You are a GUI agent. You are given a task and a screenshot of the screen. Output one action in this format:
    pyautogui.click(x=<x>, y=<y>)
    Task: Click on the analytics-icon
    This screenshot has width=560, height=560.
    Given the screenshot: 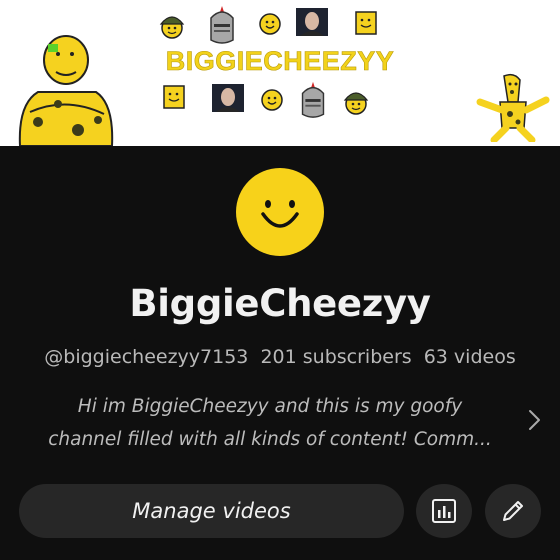 What is the action you would take?
    pyautogui.click(x=444, y=511)
    